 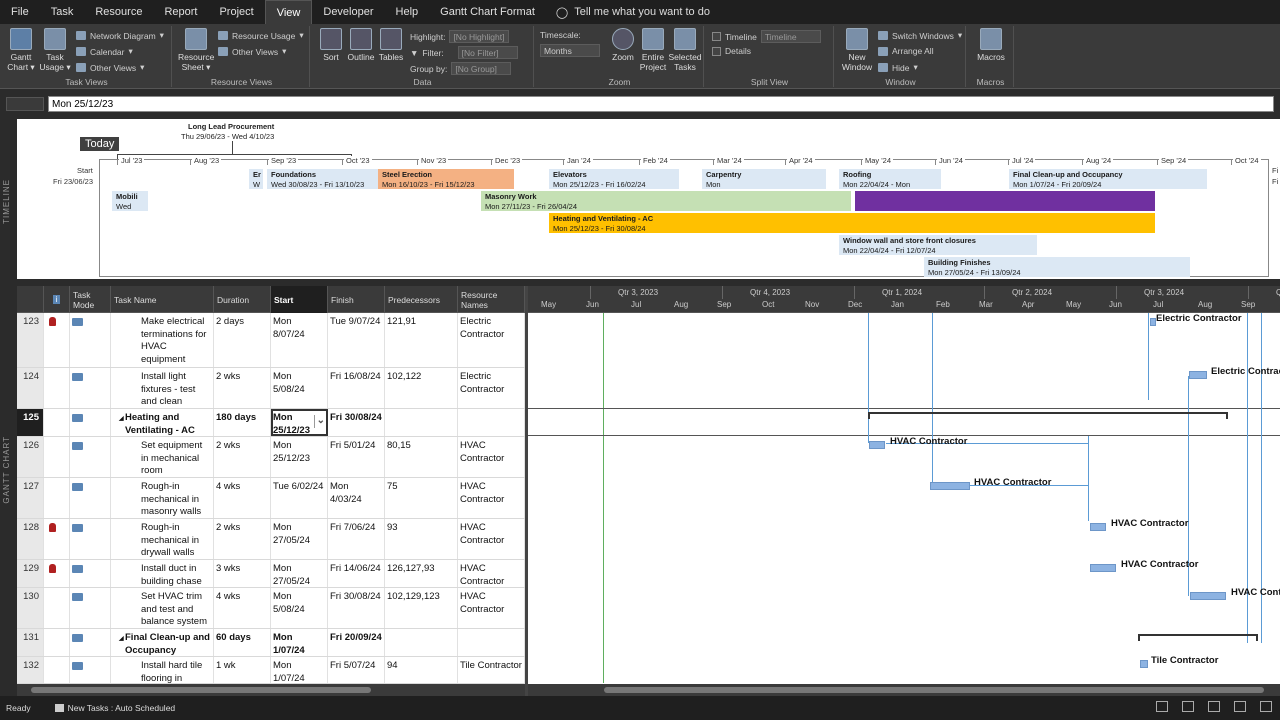 I want to click on timeline-task-bar: Carpentry Mon, so click(x=764, y=179).